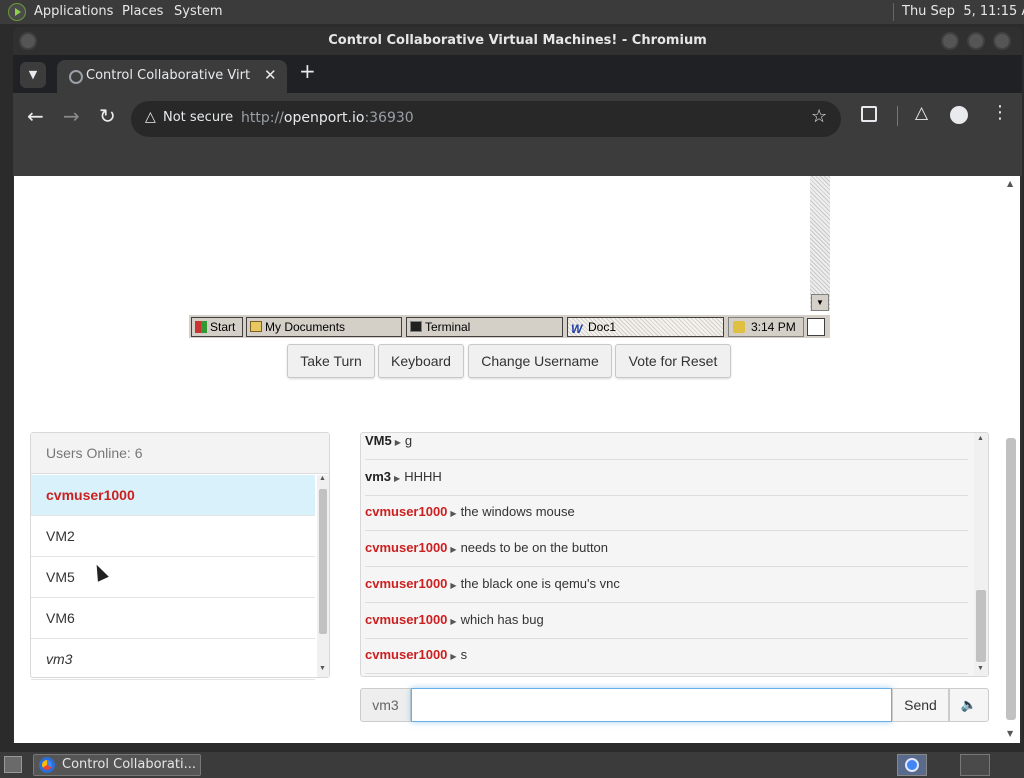  Describe the element at coordinates (262, 118) in the screenshot. I see `url-scheme: http://` at that location.